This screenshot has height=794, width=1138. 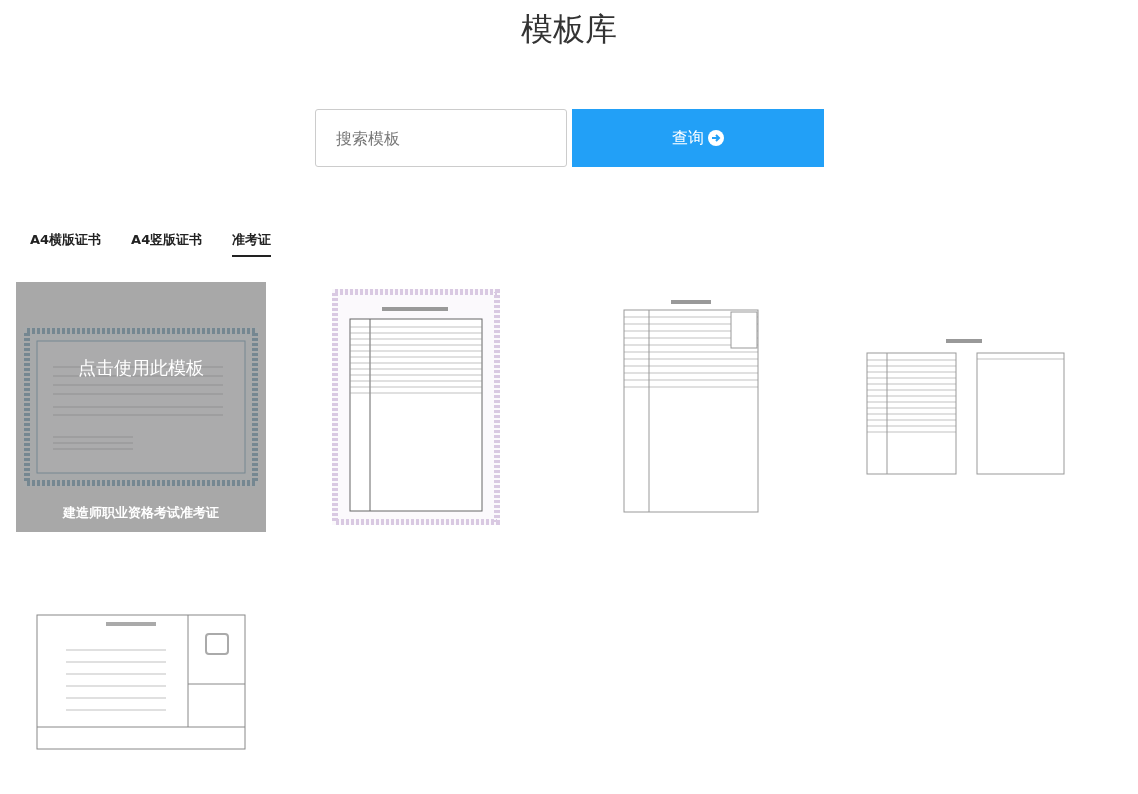 What do you see at coordinates (569, 29) in the screenshot?
I see `page-title: 模板库` at bounding box center [569, 29].